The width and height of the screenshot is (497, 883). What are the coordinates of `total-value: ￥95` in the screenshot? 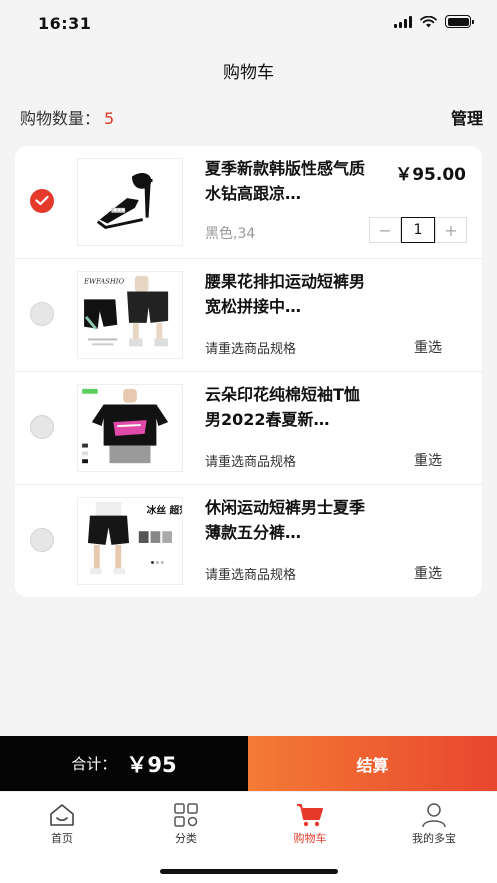 It's located at (151, 764).